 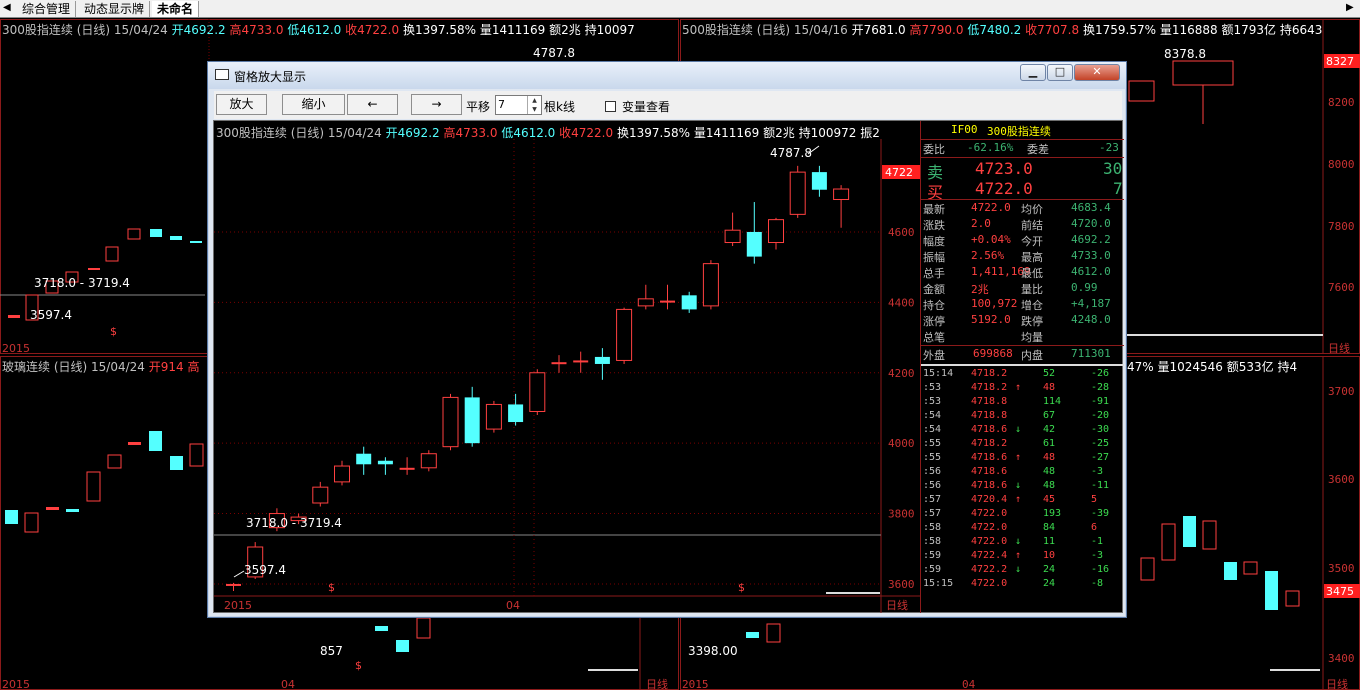 I want to click on bid-row: 买 4722.0 7, so click(x=1022, y=190).